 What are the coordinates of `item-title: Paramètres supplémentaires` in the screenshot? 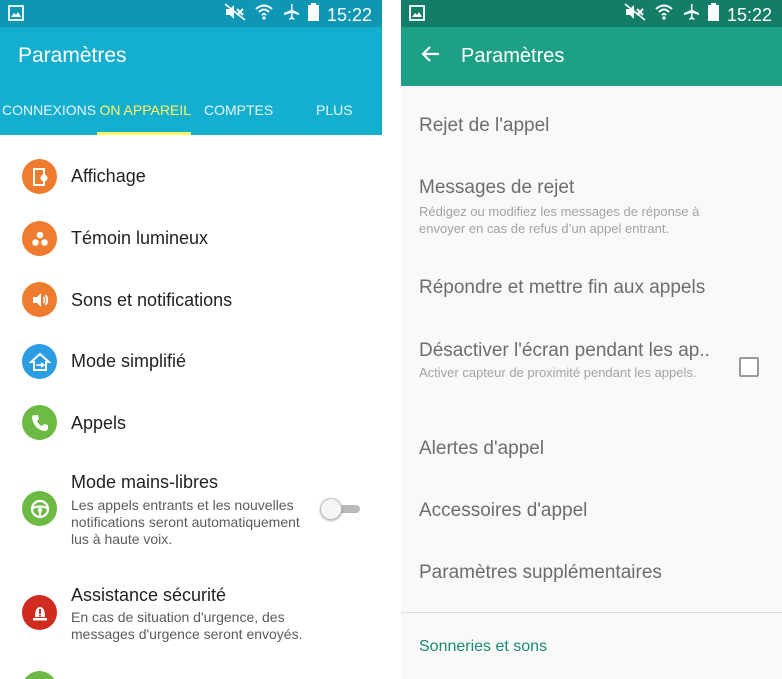 It's located at (540, 572).